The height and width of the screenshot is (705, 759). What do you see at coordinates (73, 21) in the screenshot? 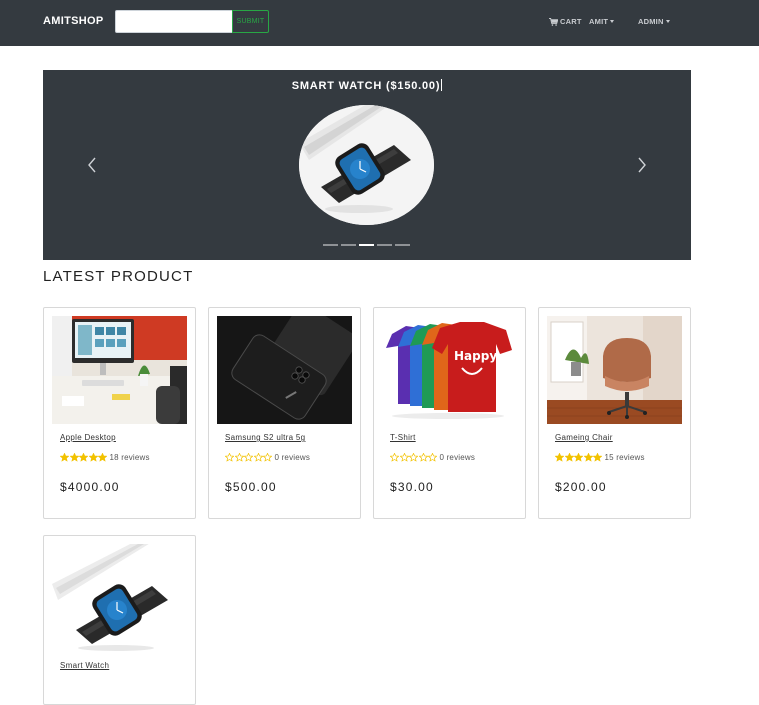
I see `brand-logo: AMITSHOP` at bounding box center [73, 21].